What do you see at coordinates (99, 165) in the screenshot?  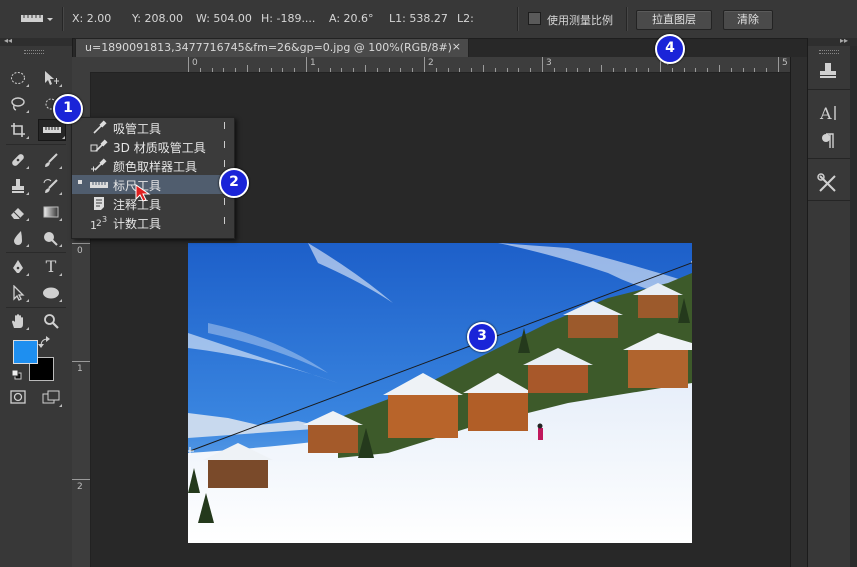 I see `color-sampler-icon` at bounding box center [99, 165].